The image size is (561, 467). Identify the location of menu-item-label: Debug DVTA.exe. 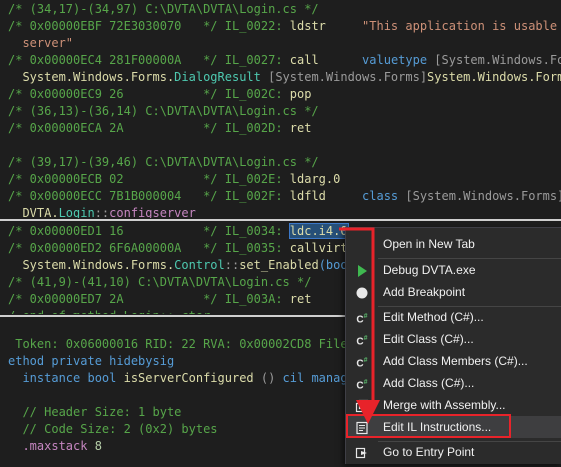
(429, 270).